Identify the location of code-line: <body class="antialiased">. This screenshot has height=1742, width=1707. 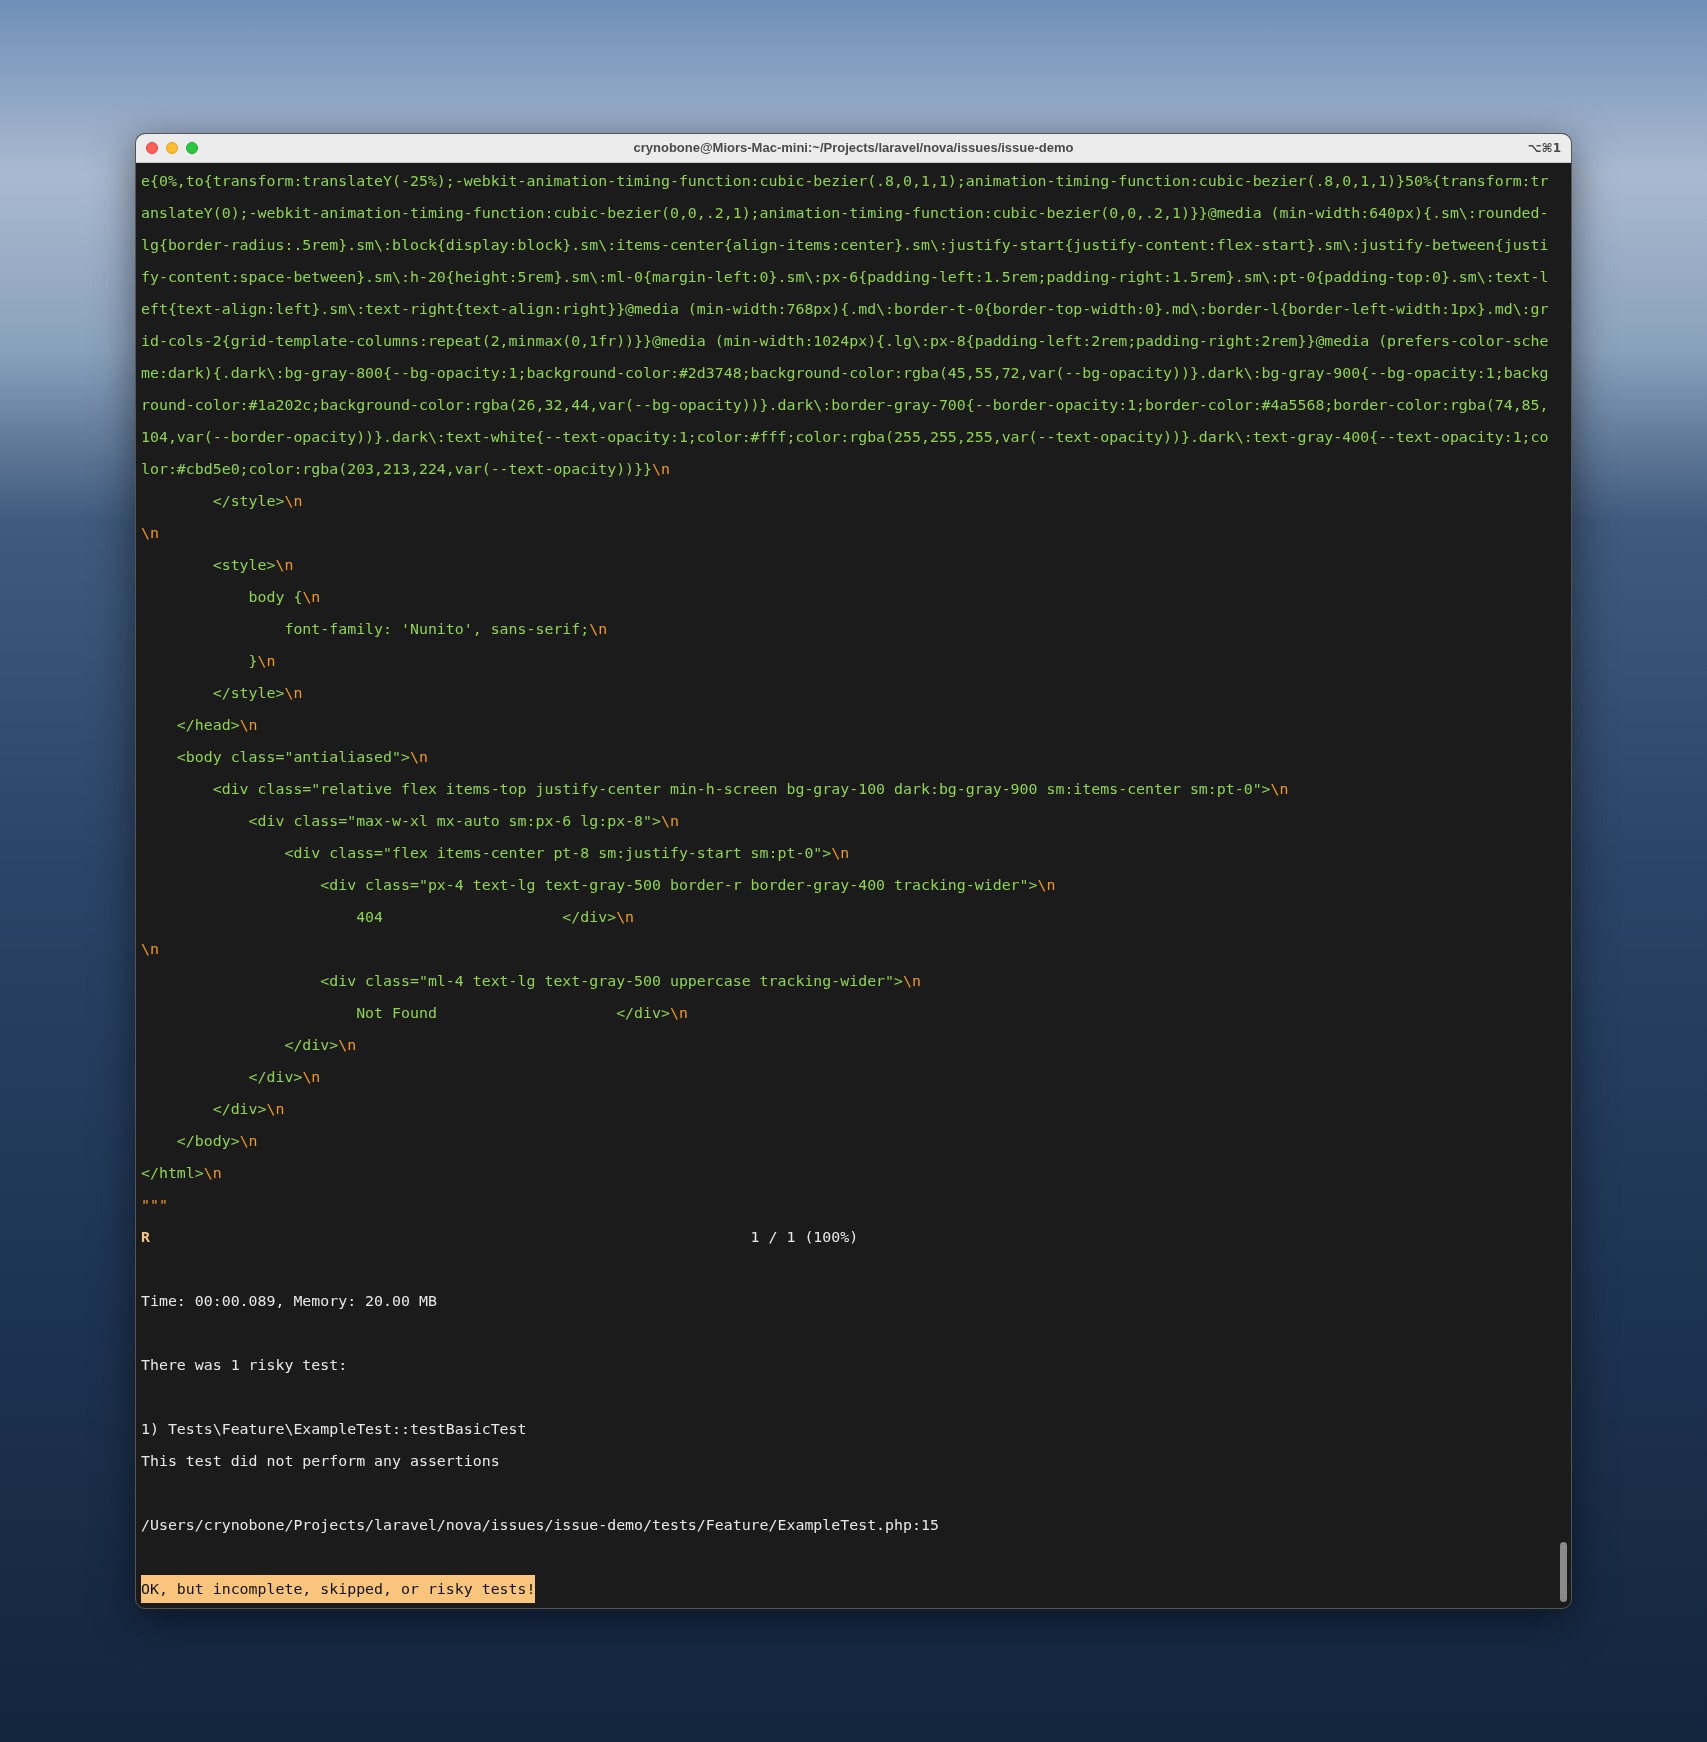
(292, 757).